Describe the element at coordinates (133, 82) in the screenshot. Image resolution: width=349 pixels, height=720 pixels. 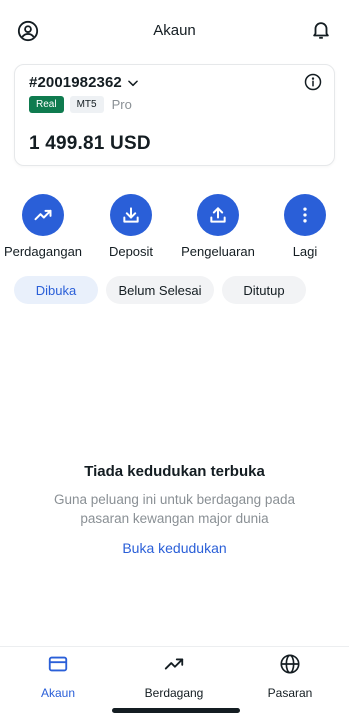
I see `chevron-down-icon` at that location.